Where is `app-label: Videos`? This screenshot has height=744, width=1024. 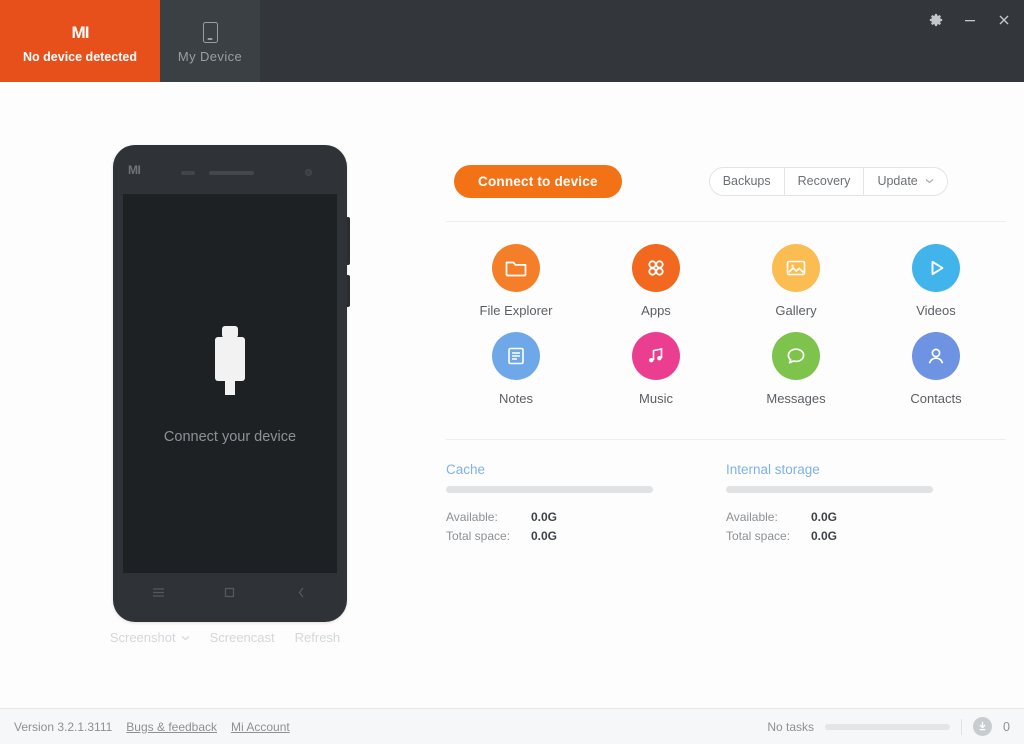
app-label: Videos is located at coordinates (936, 310).